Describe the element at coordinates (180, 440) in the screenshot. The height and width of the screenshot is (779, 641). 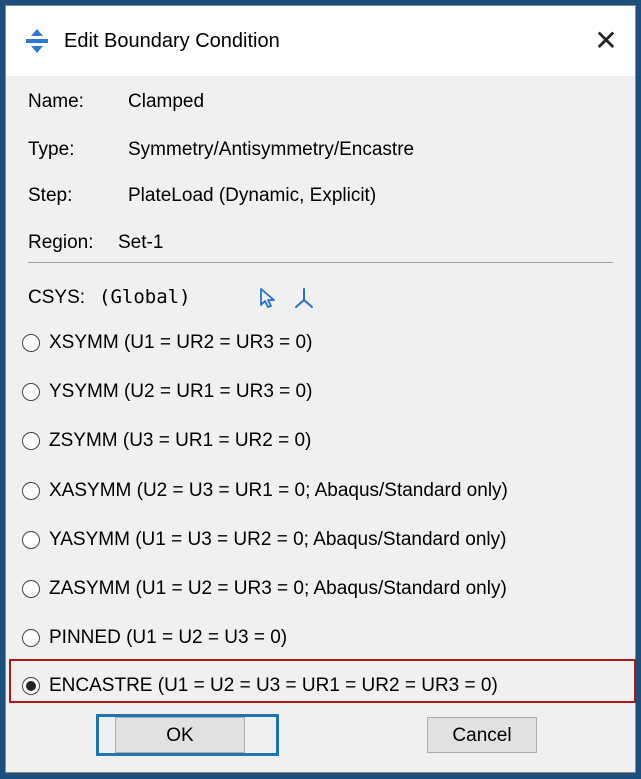
I see `option-label: ZSYMM (U3 = UR1 = UR2 = 0)` at that location.